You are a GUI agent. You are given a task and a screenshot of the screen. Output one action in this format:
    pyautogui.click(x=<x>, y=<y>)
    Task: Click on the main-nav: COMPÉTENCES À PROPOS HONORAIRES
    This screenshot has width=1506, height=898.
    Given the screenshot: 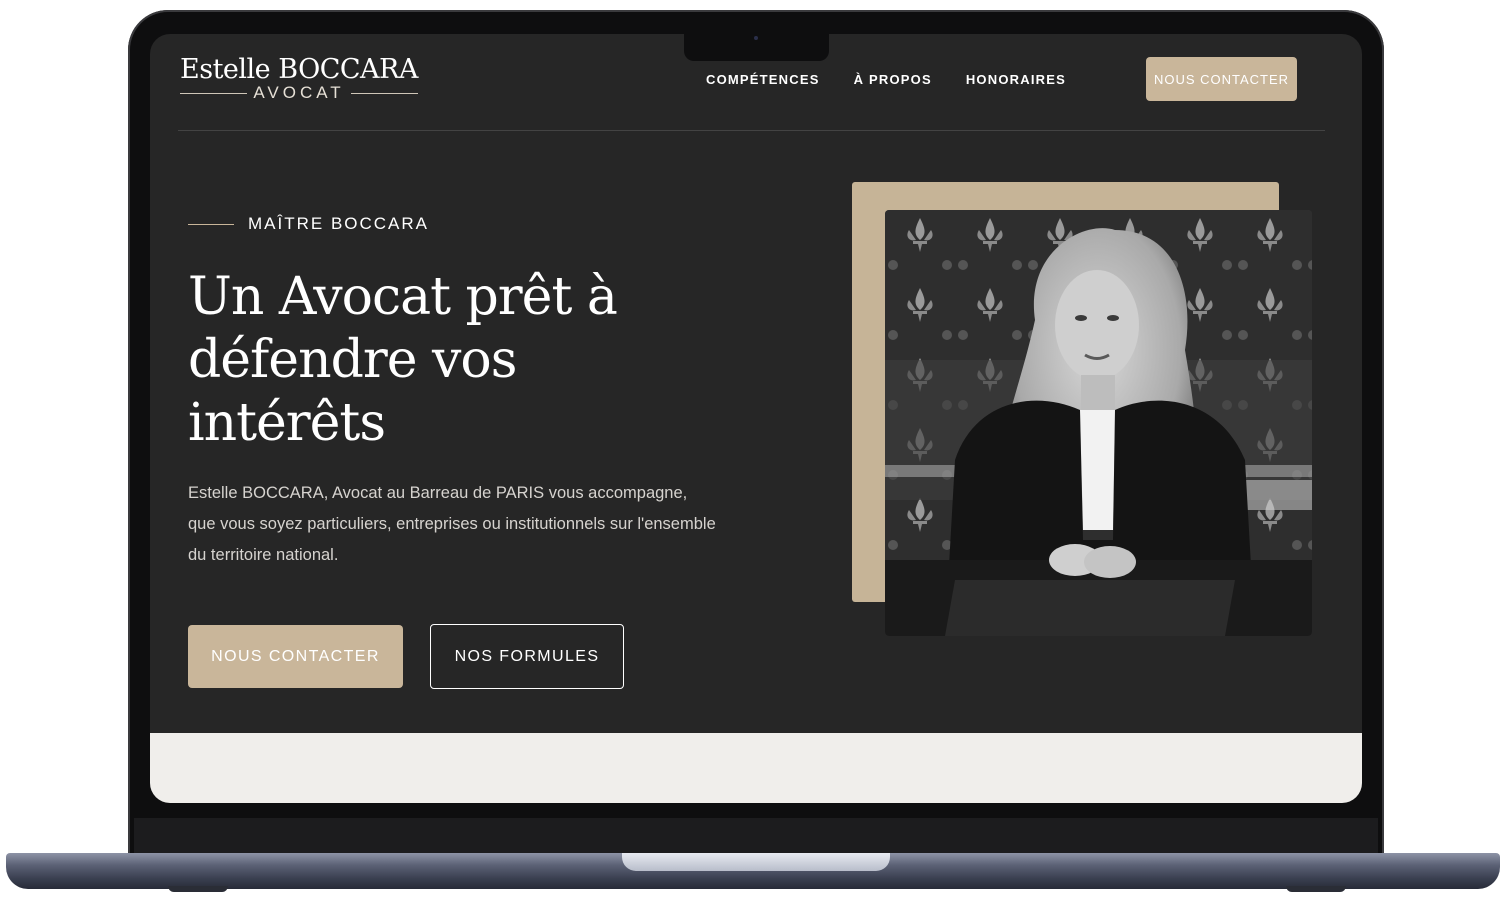 What is the action you would take?
    pyautogui.click(x=886, y=79)
    